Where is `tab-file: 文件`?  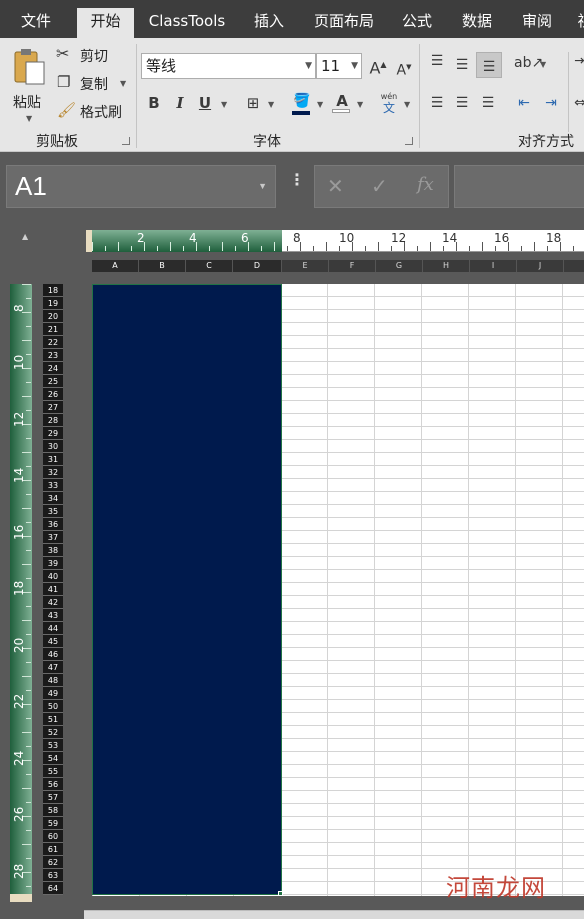 tab-file: 文件 is located at coordinates (36, 23).